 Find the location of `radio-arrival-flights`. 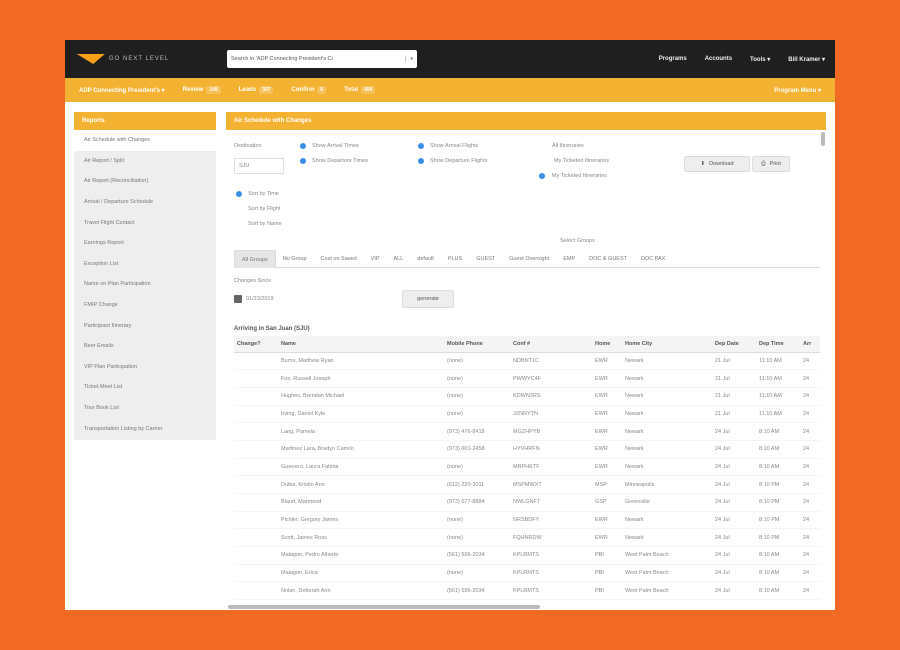

radio-arrival-flights is located at coordinates (421, 146).